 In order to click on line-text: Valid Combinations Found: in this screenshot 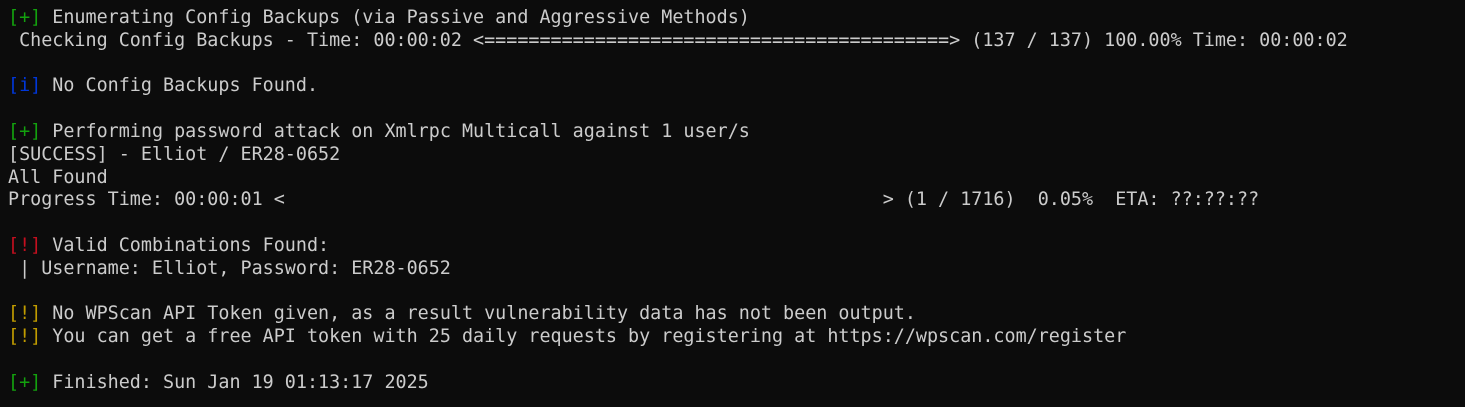, I will do `click(185, 245)`.